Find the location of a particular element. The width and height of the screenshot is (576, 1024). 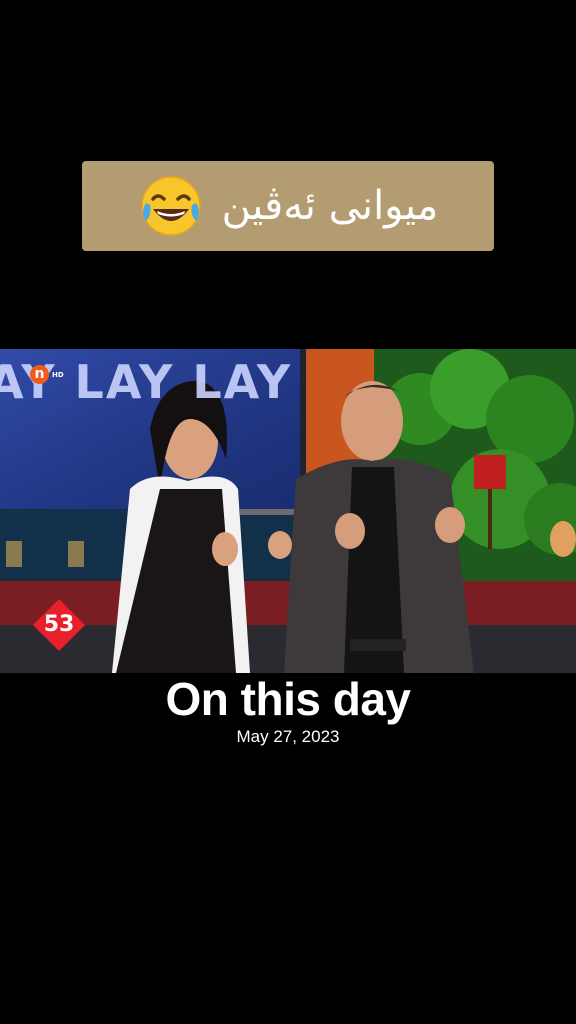

face-with-tears-of-joy-icon is located at coordinates (171, 206).